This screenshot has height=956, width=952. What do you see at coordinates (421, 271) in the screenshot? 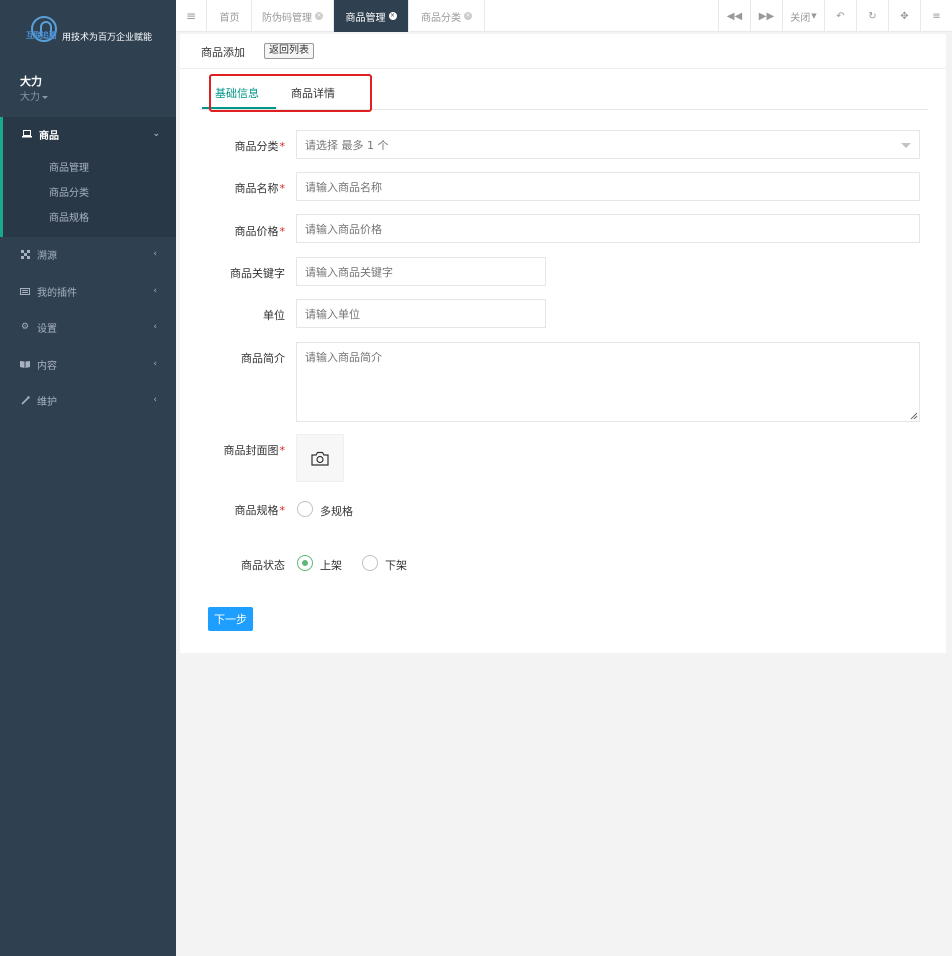
I see `goods-keyword-input: 请输入商品关键字` at bounding box center [421, 271].